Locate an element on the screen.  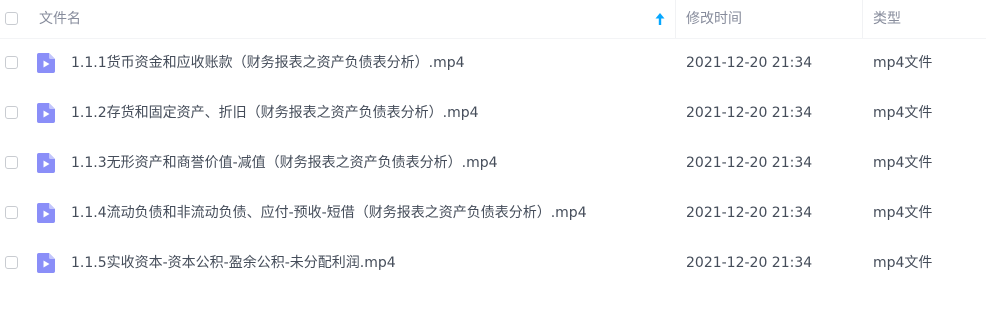
column-header-time: 修改时间 is located at coordinates (714, 19).